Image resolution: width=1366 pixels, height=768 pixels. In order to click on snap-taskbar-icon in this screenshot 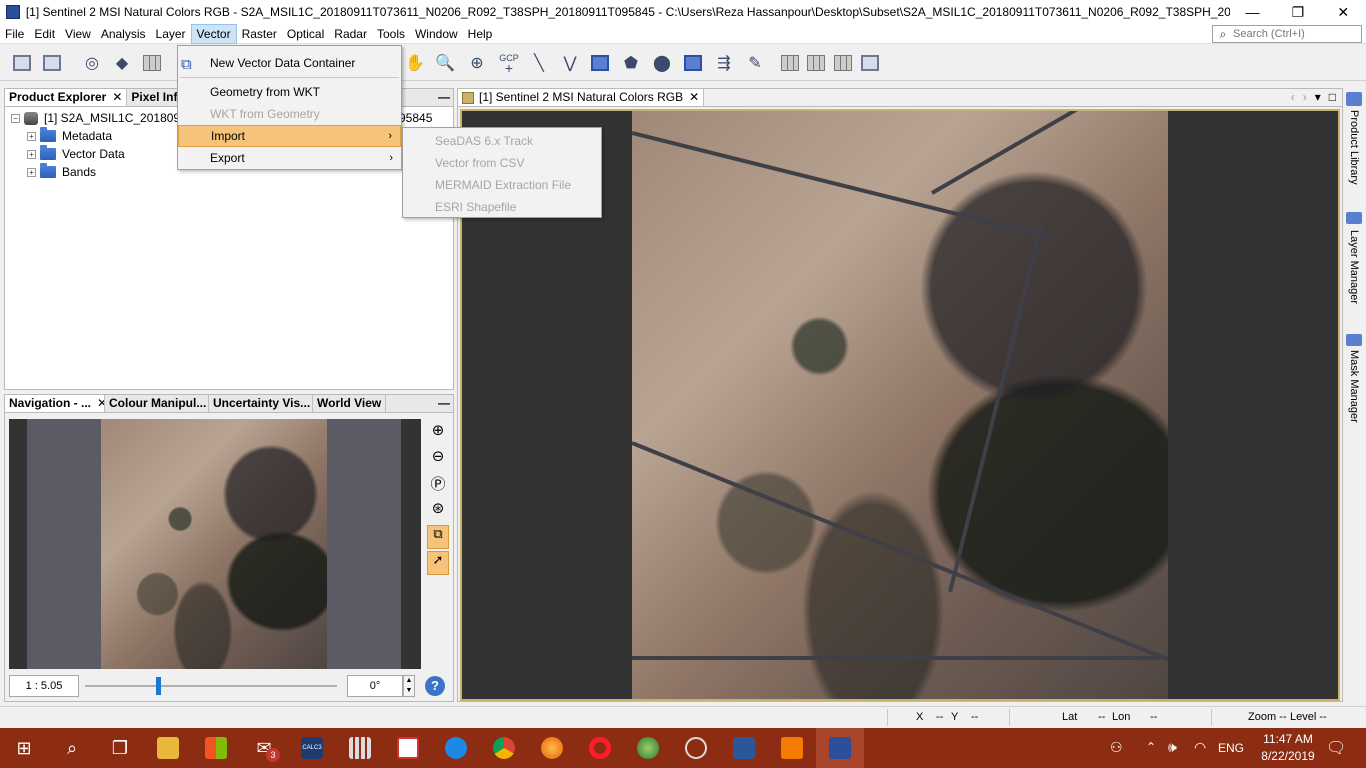, I will do `click(840, 748)`.